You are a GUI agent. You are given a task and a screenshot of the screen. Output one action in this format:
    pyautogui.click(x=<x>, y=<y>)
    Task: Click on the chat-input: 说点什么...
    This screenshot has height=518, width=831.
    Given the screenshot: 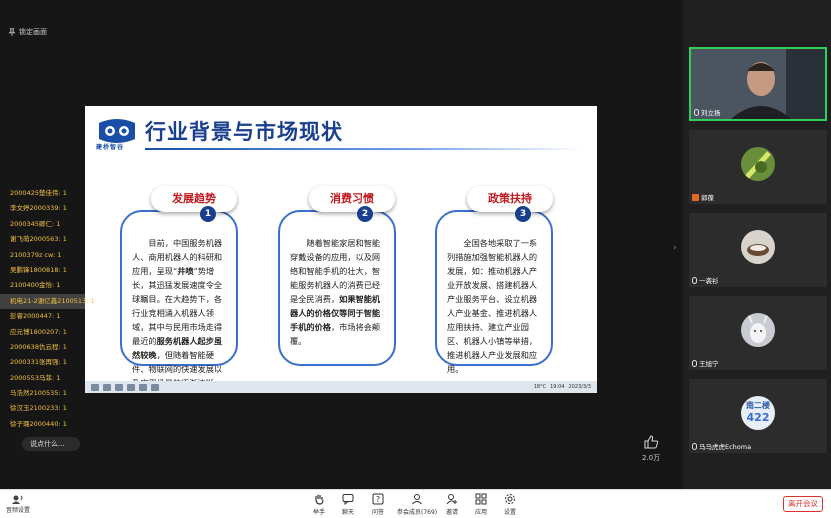 What is the action you would take?
    pyautogui.click(x=51, y=444)
    